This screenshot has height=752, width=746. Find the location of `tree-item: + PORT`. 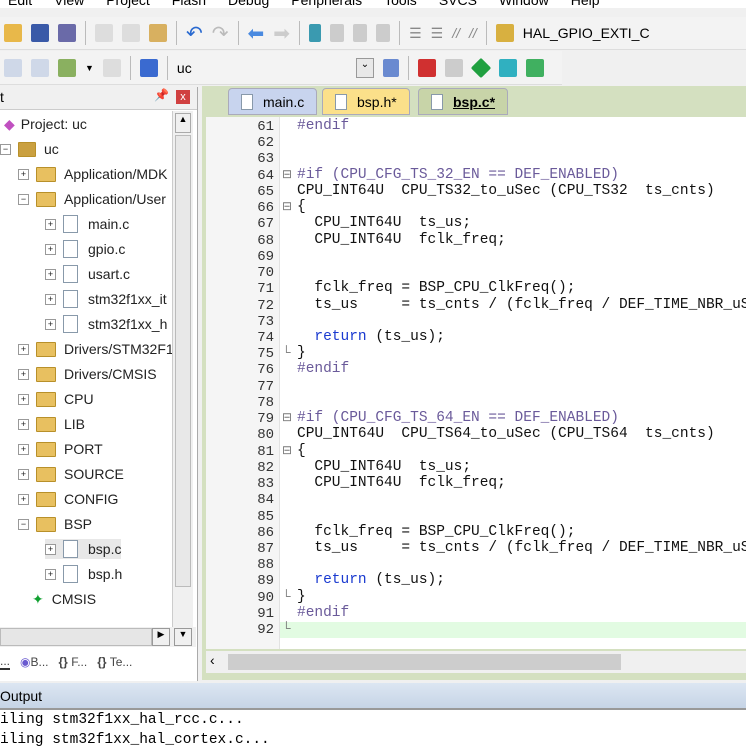

tree-item: + PORT is located at coordinates (60, 449).